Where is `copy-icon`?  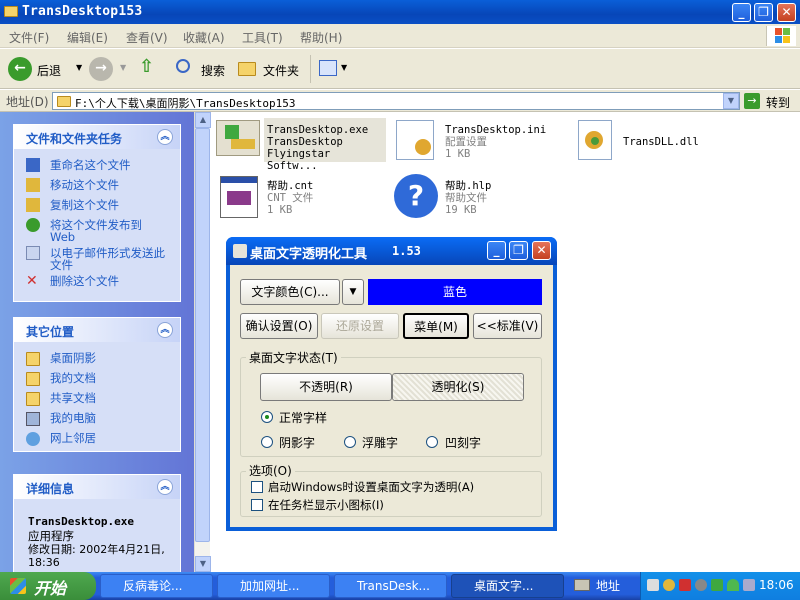 copy-icon is located at coordinates (33, 205).